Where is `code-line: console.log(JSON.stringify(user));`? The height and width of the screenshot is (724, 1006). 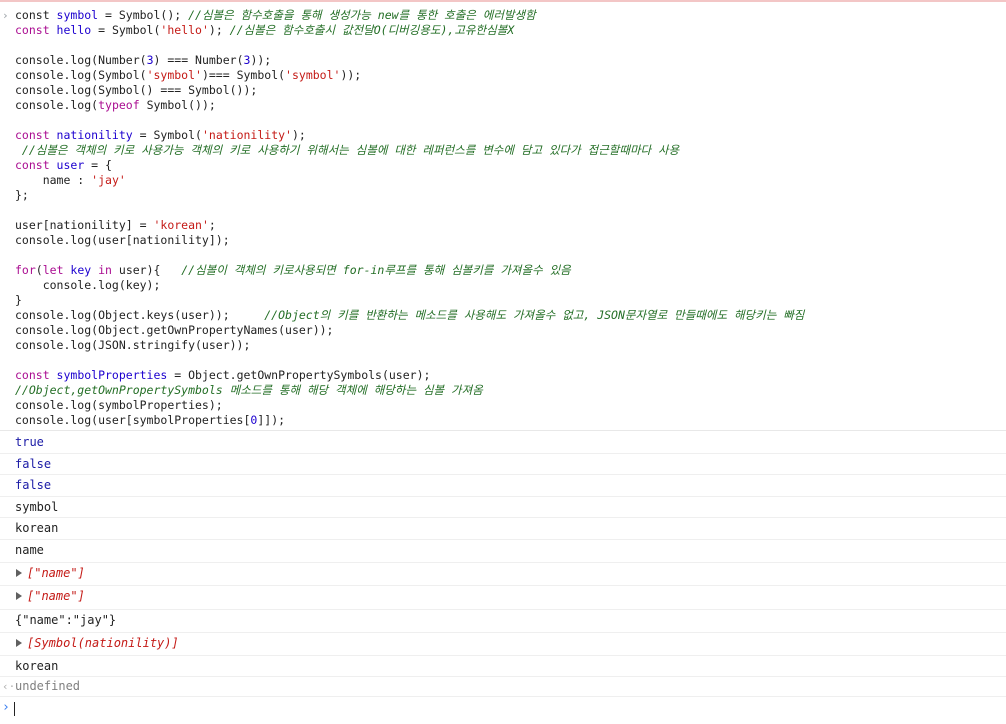
code-line: console.log(JSON.stringify(user)); is located at coordinates (132, 345).